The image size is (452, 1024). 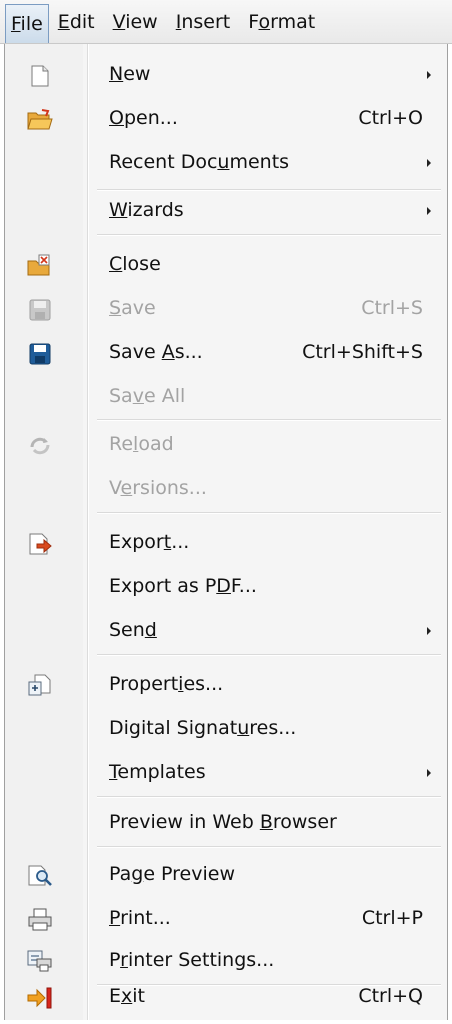 What do you see at coordinates (226, 444) in the screenshot?
I see `menu-item-reload: Reload` at bounding box center [226, 444].